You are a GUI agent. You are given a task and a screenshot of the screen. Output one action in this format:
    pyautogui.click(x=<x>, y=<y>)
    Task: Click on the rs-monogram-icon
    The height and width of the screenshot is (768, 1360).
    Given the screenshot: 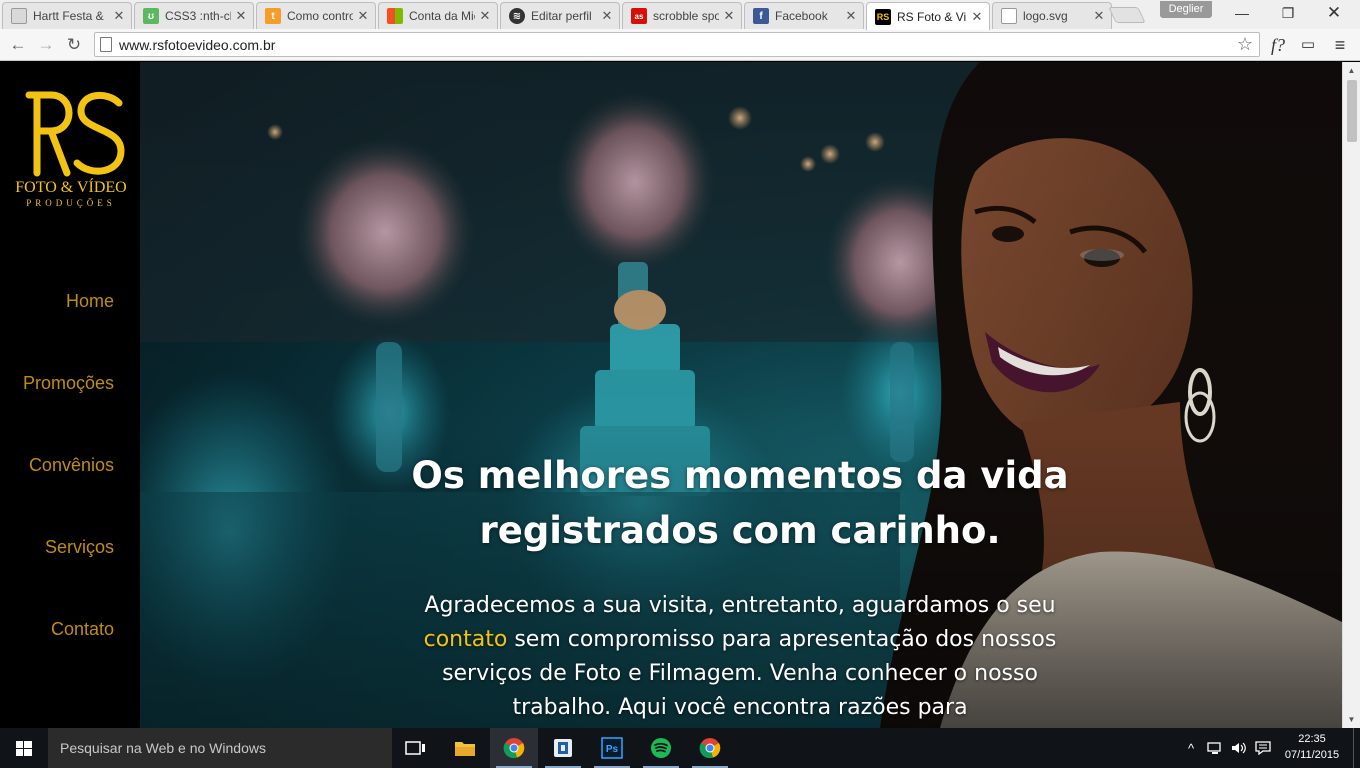 What is the action you would take?
    pyautogui.click(x=75, y=134)
    